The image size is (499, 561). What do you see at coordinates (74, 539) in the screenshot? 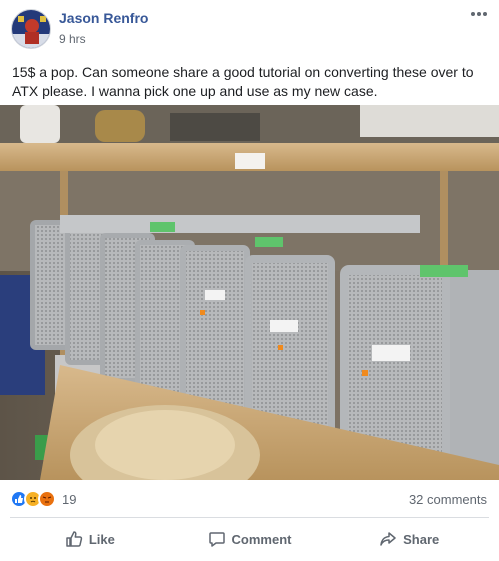
I see `like-icon` at bounding box center [74, 539].